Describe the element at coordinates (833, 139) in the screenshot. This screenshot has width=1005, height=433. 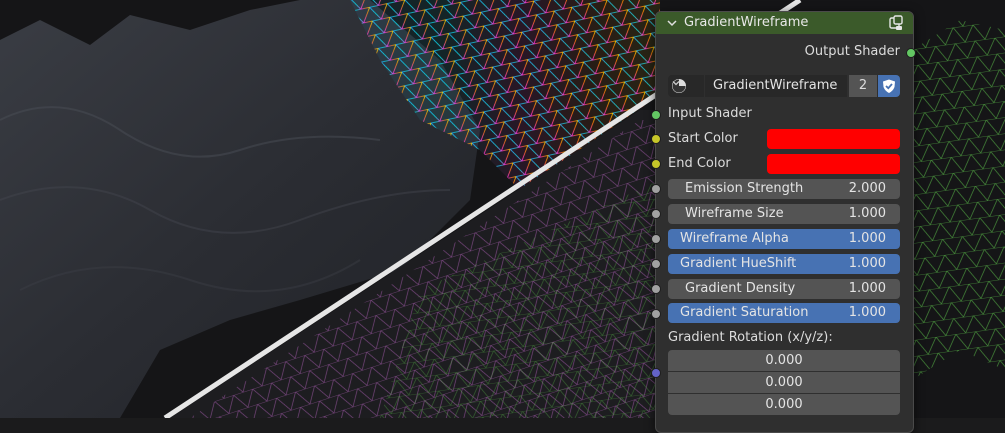
I see `start-color-swatch` at that location.